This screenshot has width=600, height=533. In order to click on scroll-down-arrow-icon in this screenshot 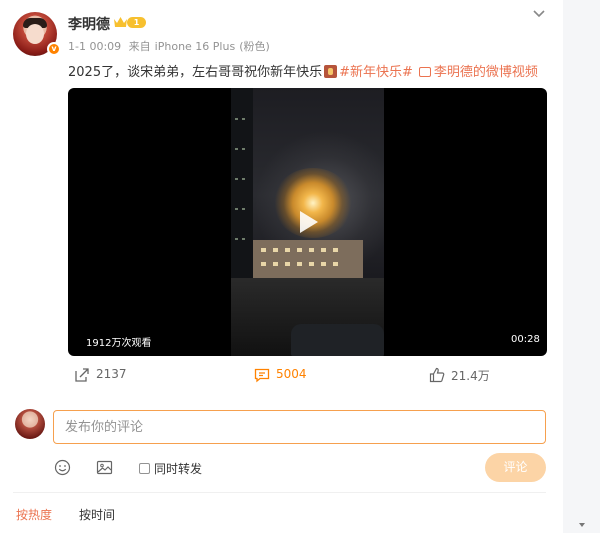, I will do `click(582, 525)`.